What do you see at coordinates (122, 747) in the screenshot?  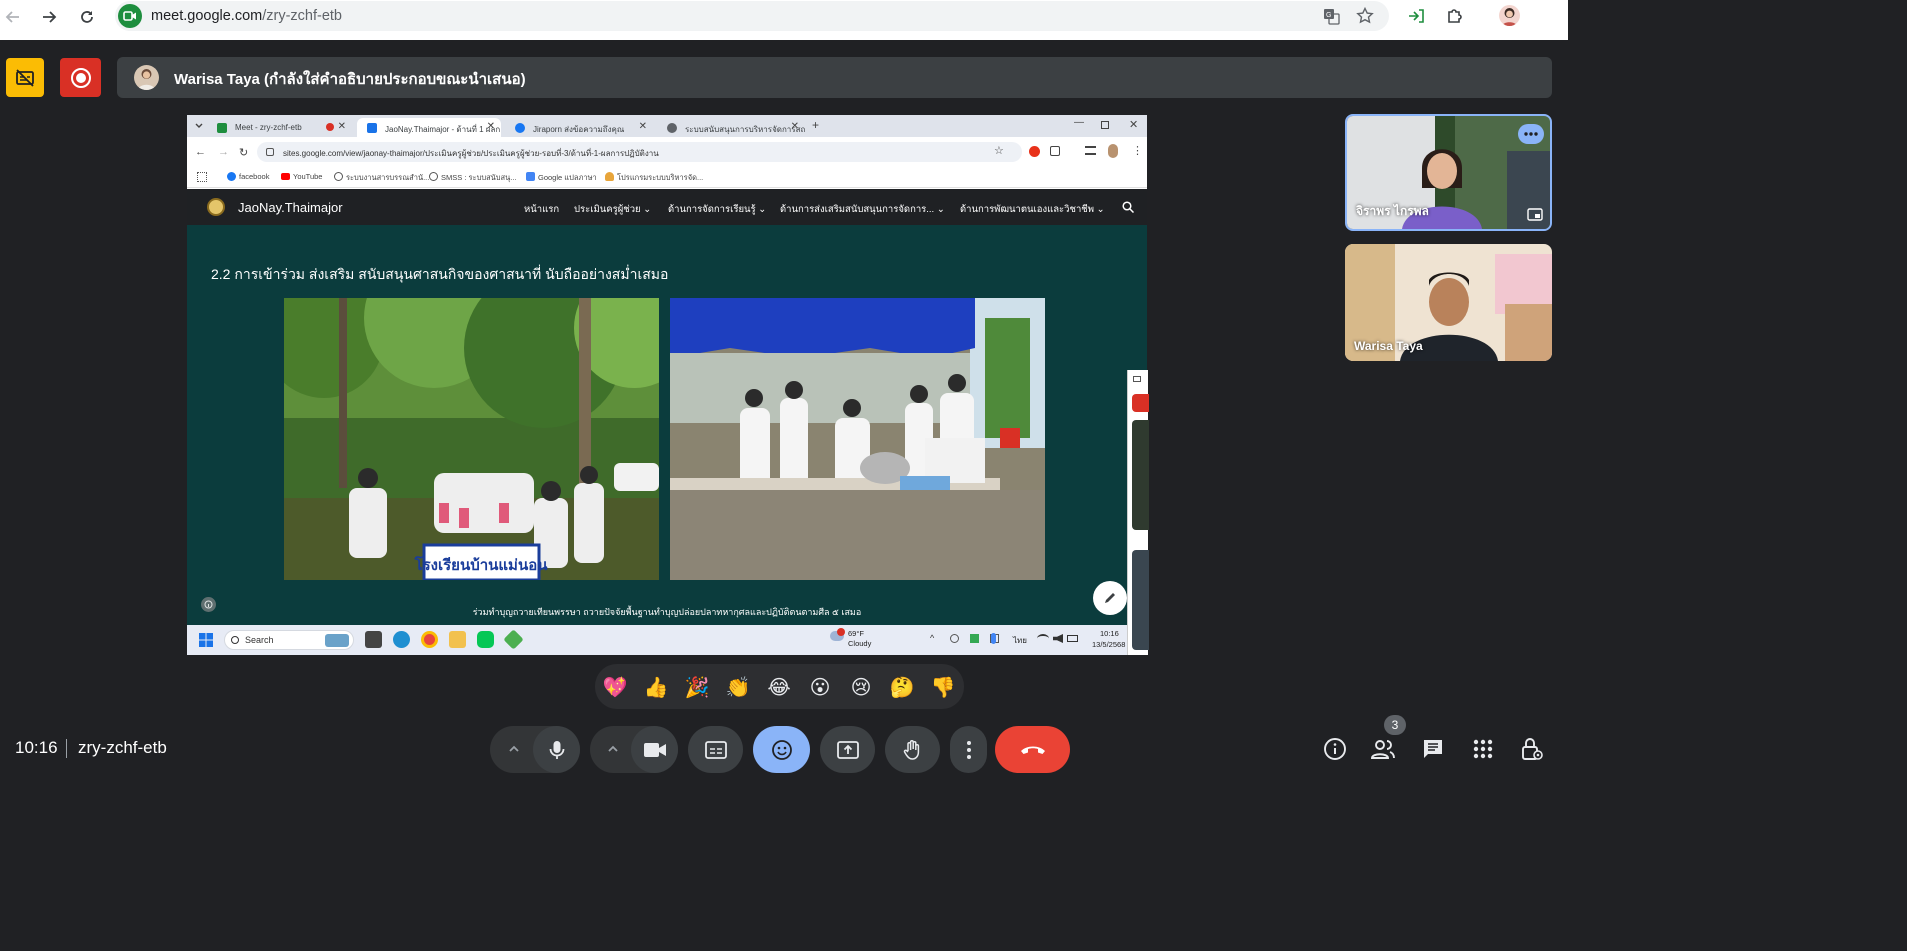 I see `meeting-code: zry-zchf-etb` at bounding box center [122, 747].